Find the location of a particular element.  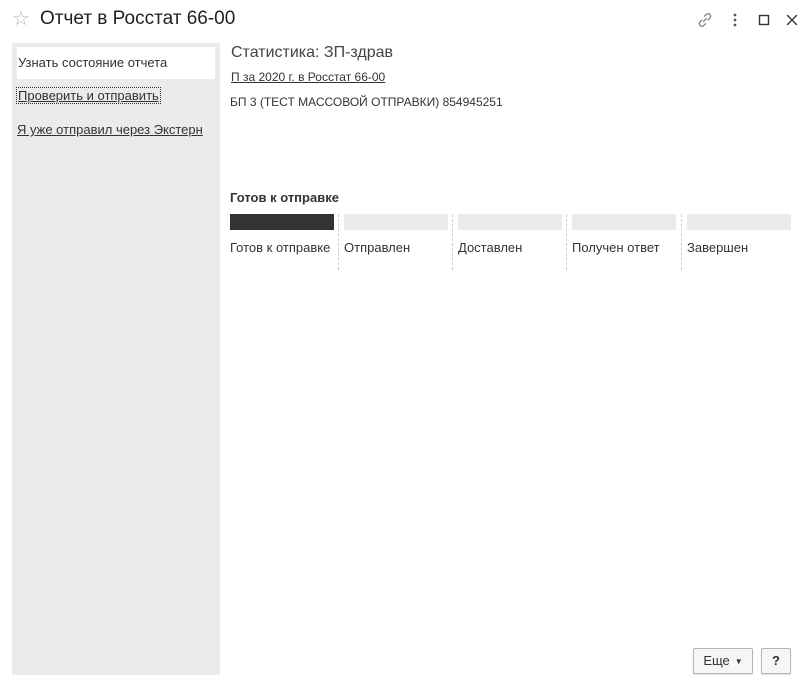

stage-label: Завершен is located at coordinates (718, 247).